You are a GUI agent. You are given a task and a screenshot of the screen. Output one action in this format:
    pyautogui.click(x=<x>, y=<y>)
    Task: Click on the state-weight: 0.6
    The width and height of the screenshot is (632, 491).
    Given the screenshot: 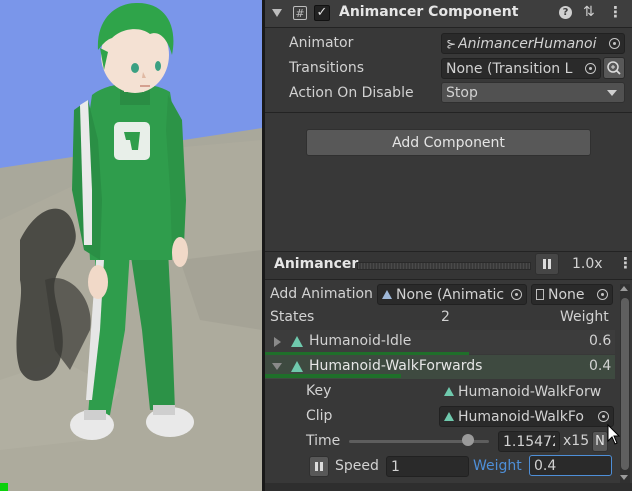 What is the action you would take?
    pyautogui.click(x=600, y=341)
    